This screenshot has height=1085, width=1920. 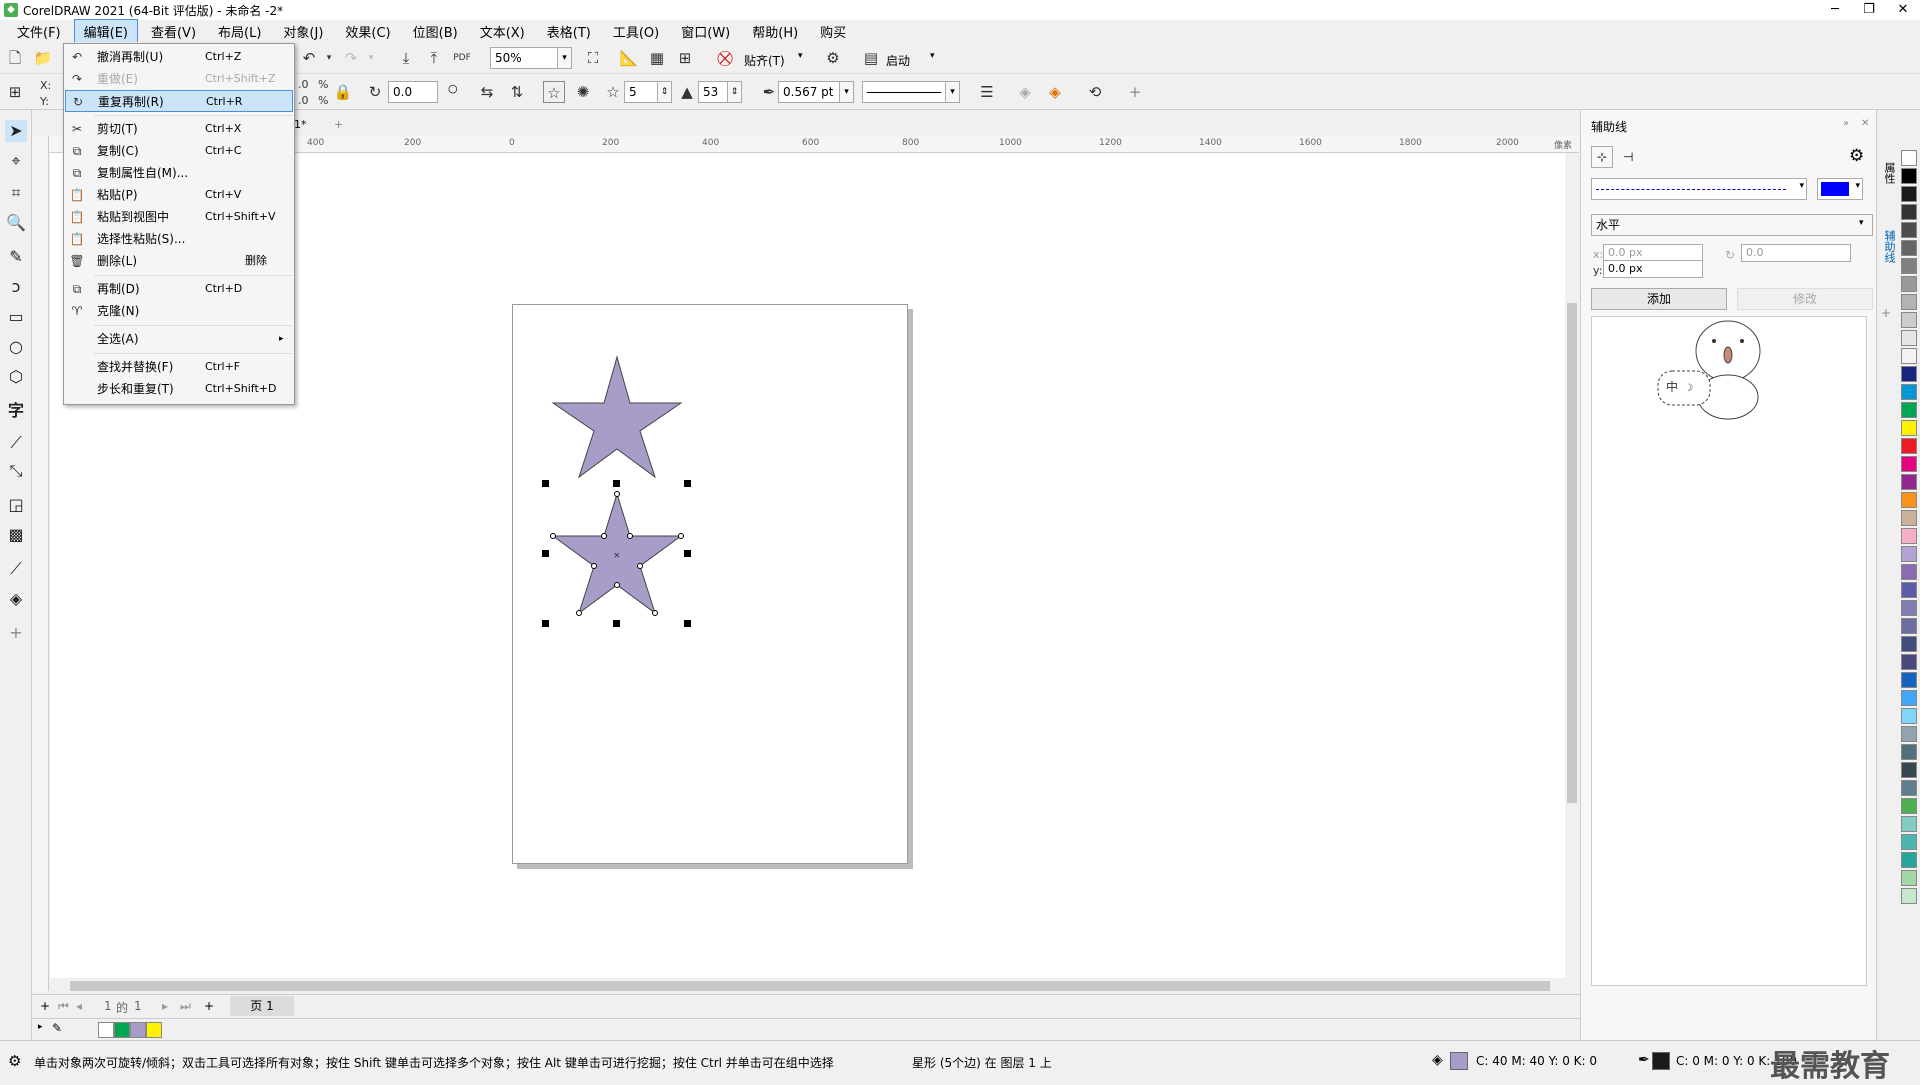 What do you see at coordinates (179, 289) in the screenshot?
I see `menu-item-duplicate: ⧉ 再制(D) Ctrl+D` at bounding box center [179, 289].